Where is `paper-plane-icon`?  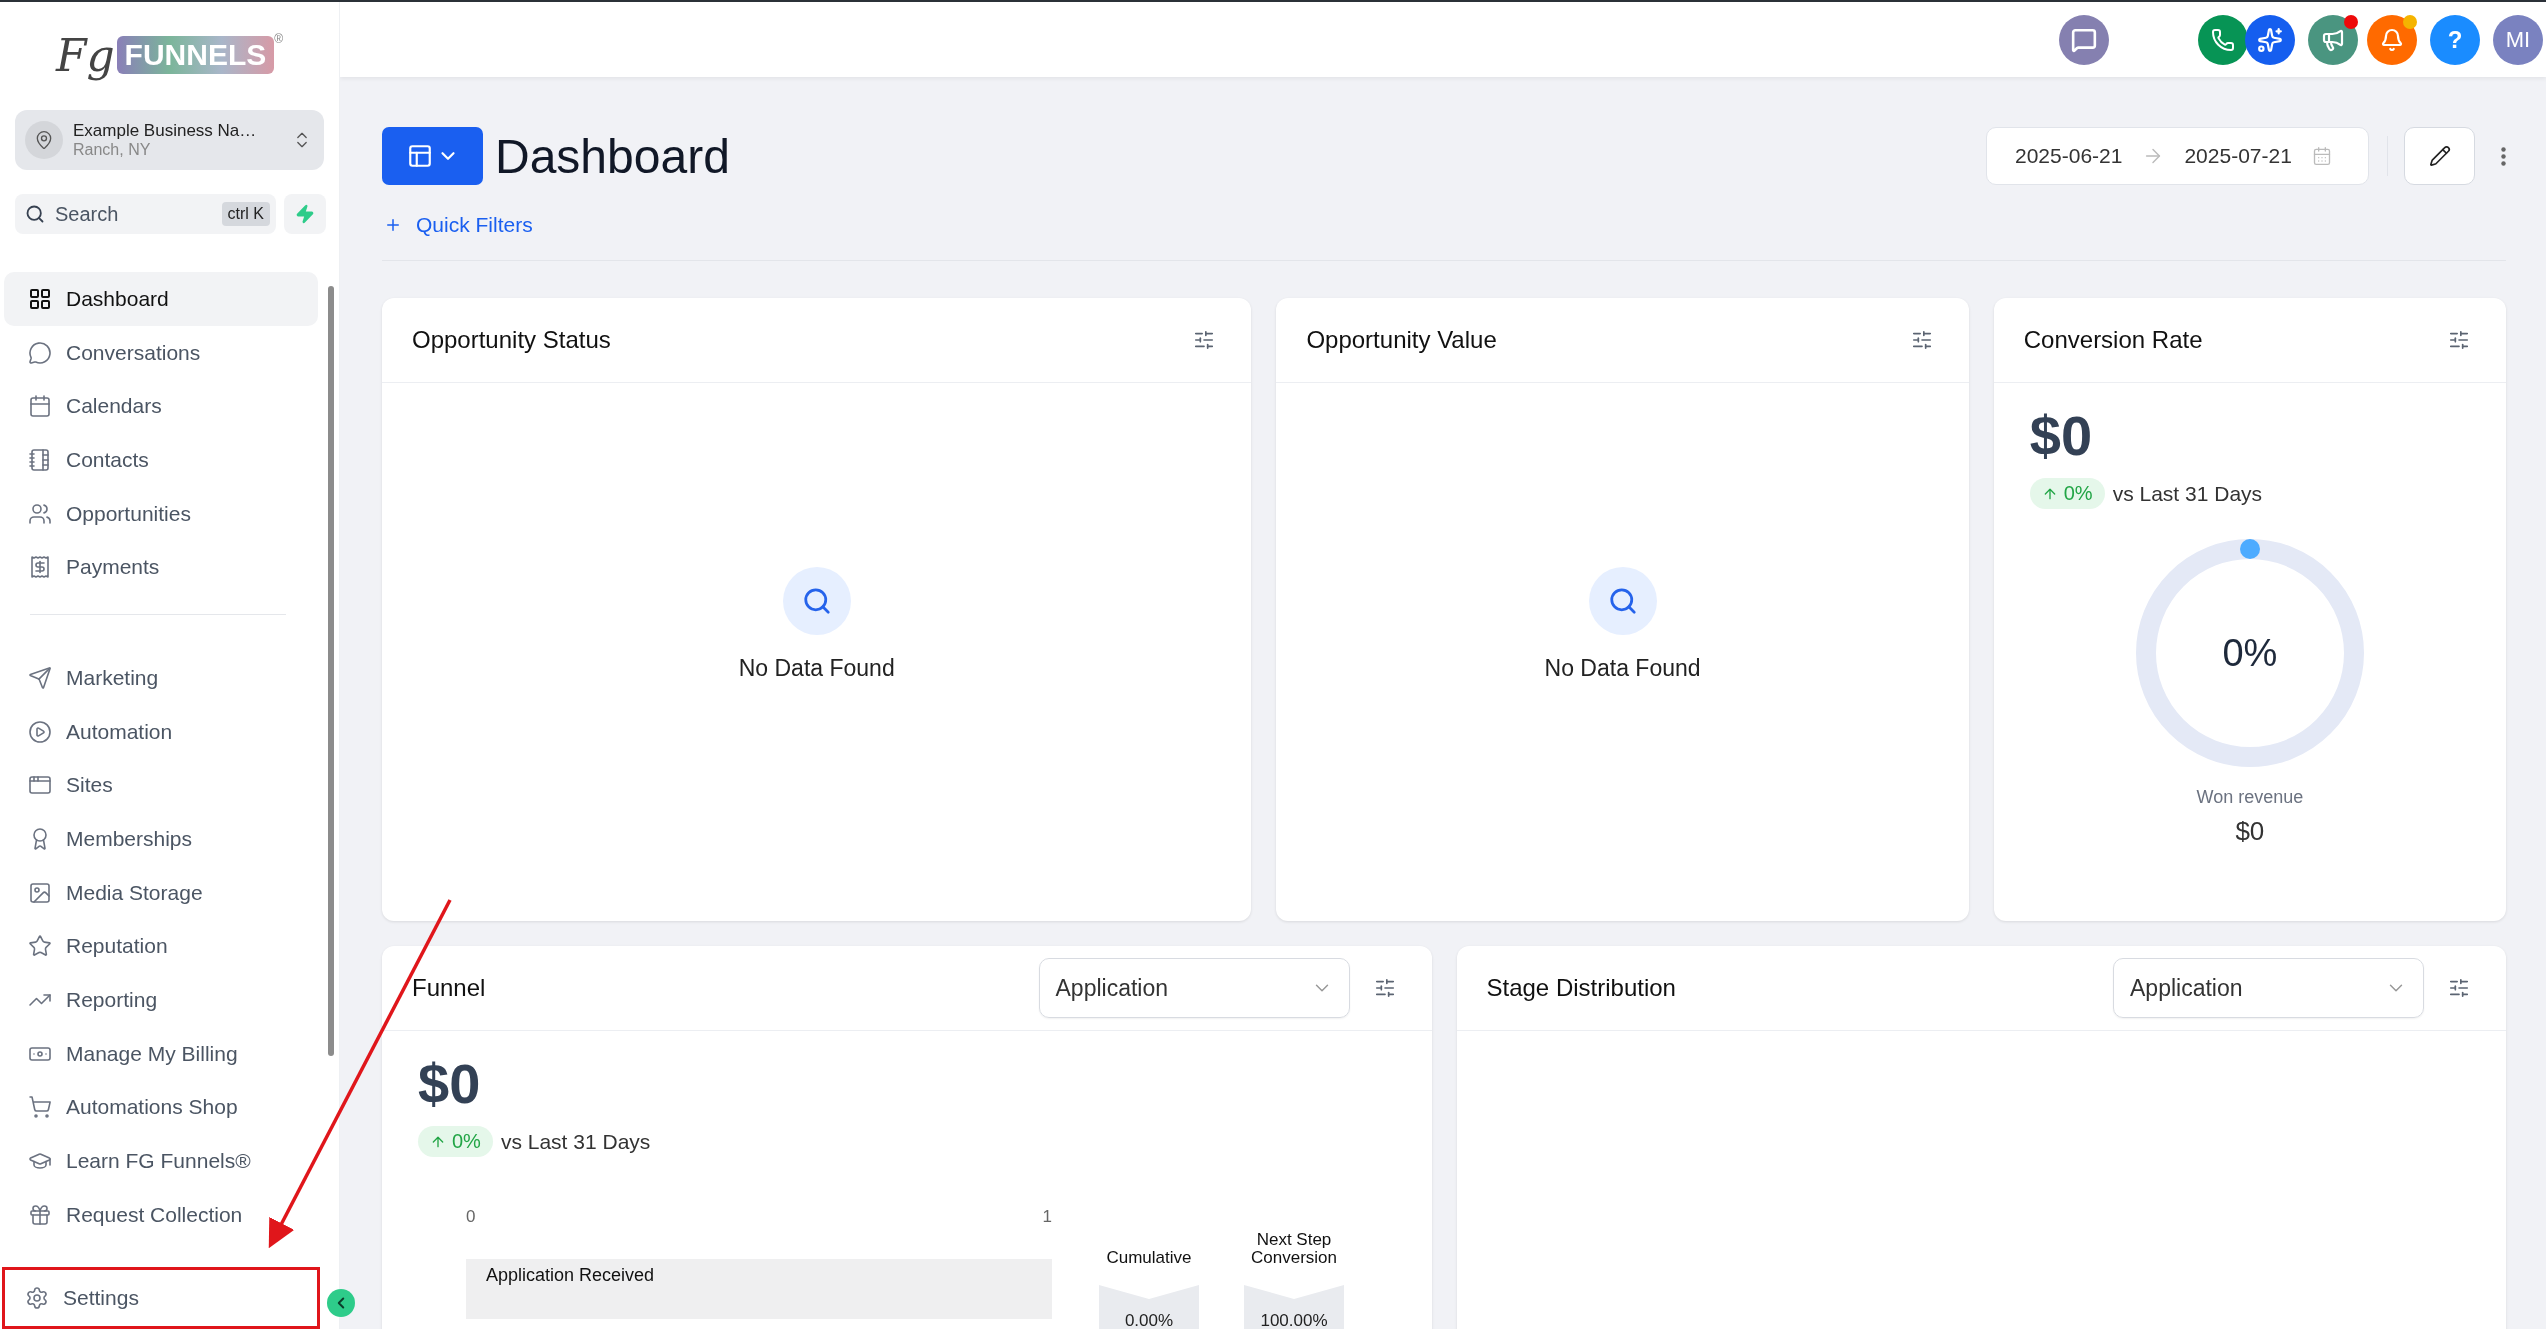
paper-plane-icon is located at coordinates (40, 677).